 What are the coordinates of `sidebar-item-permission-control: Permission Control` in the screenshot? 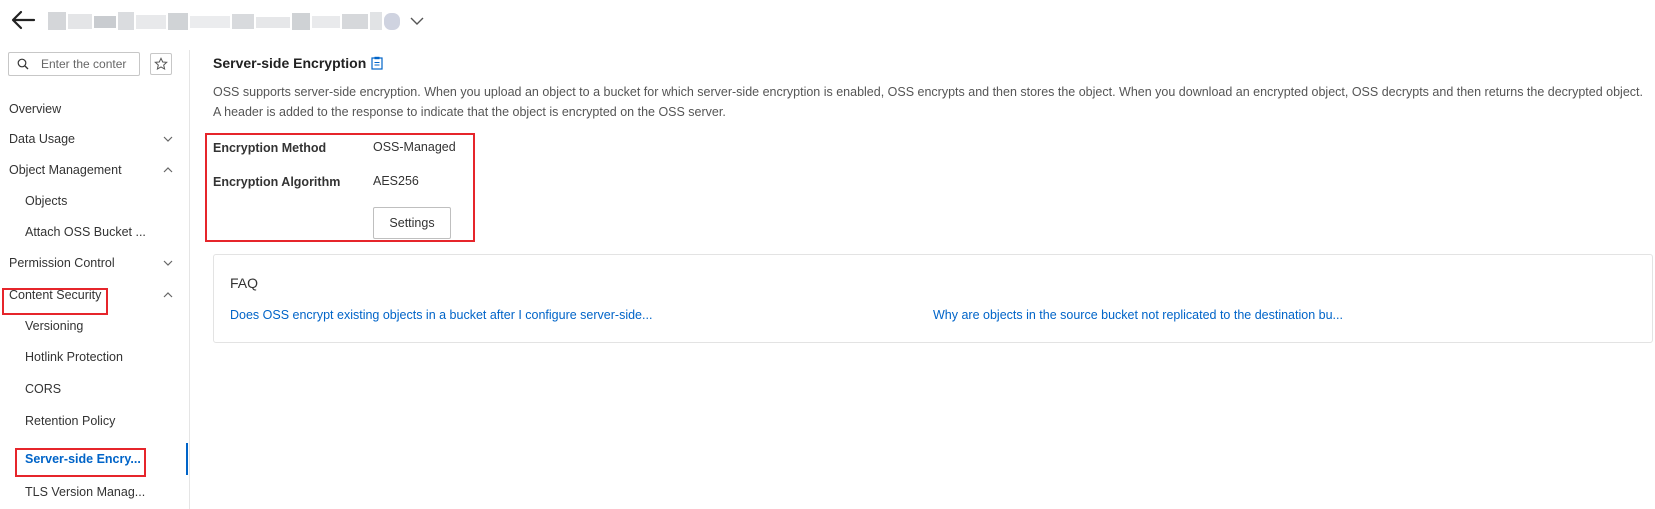 It's located at (93, 263).